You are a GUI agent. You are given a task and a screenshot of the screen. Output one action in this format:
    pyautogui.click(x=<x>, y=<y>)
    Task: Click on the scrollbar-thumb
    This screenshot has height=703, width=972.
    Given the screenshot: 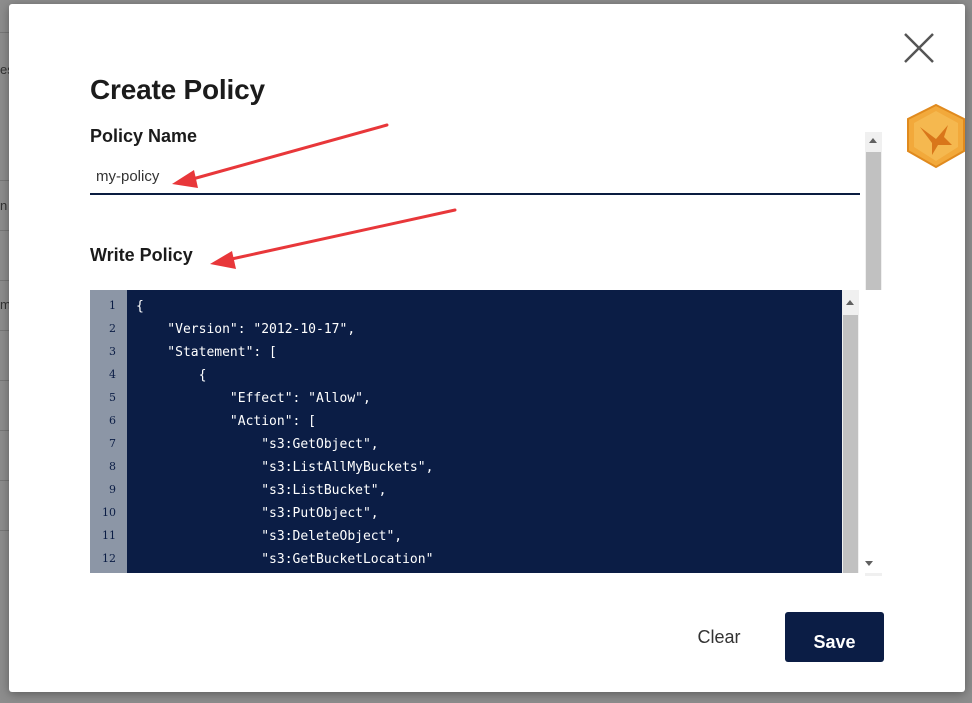 What is the action you would take?
    pyautogui.click(x=850, y=444)
    